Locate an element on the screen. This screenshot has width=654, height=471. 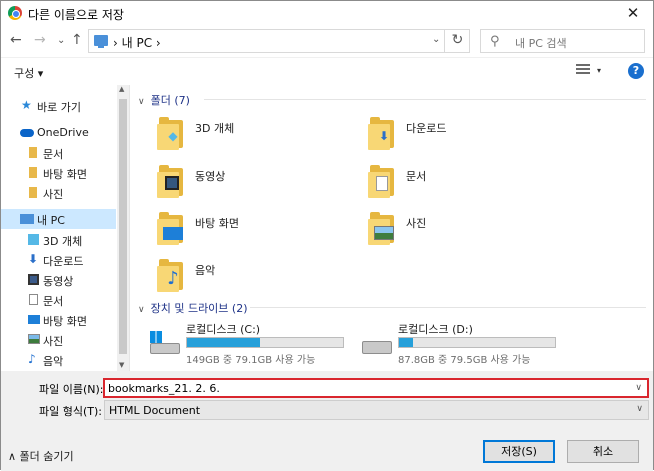
sidebar-item-desktop: 바탕 화면 is located at coordinates (58, 320).